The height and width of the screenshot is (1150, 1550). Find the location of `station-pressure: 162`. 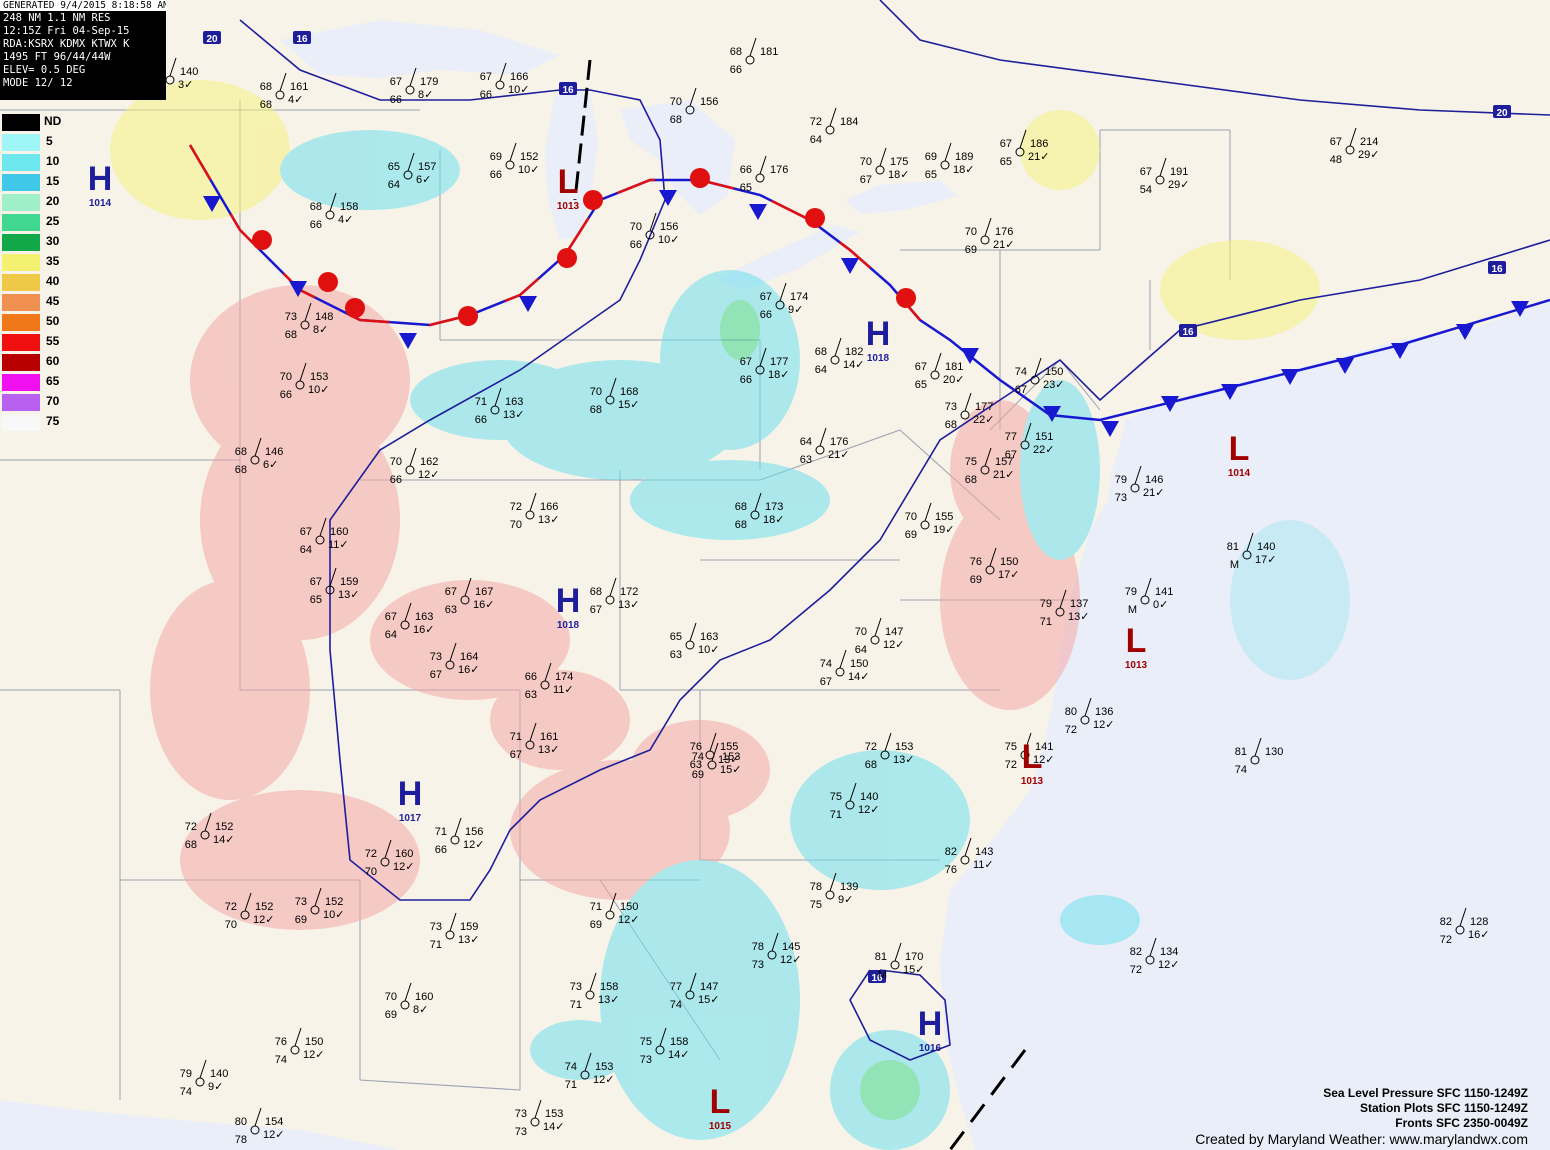

station-pressure: 162 is located at coordinates (429, 462).